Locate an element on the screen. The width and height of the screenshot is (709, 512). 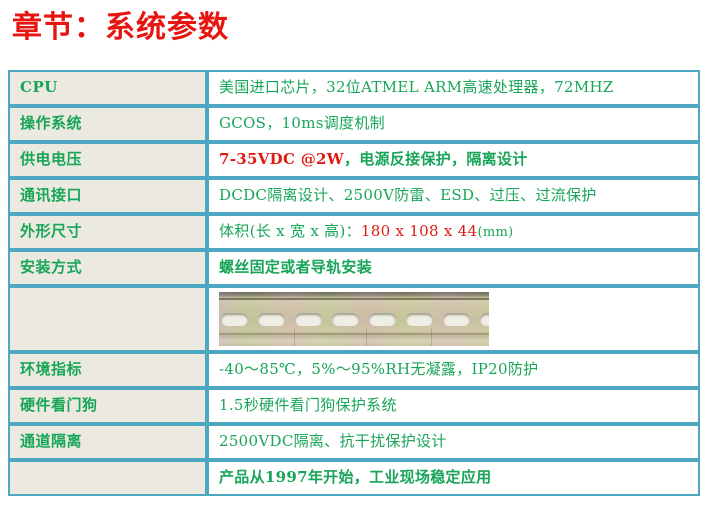
row-label-channel-isolation: 通道隔离 is located at coordinates (107, 442).